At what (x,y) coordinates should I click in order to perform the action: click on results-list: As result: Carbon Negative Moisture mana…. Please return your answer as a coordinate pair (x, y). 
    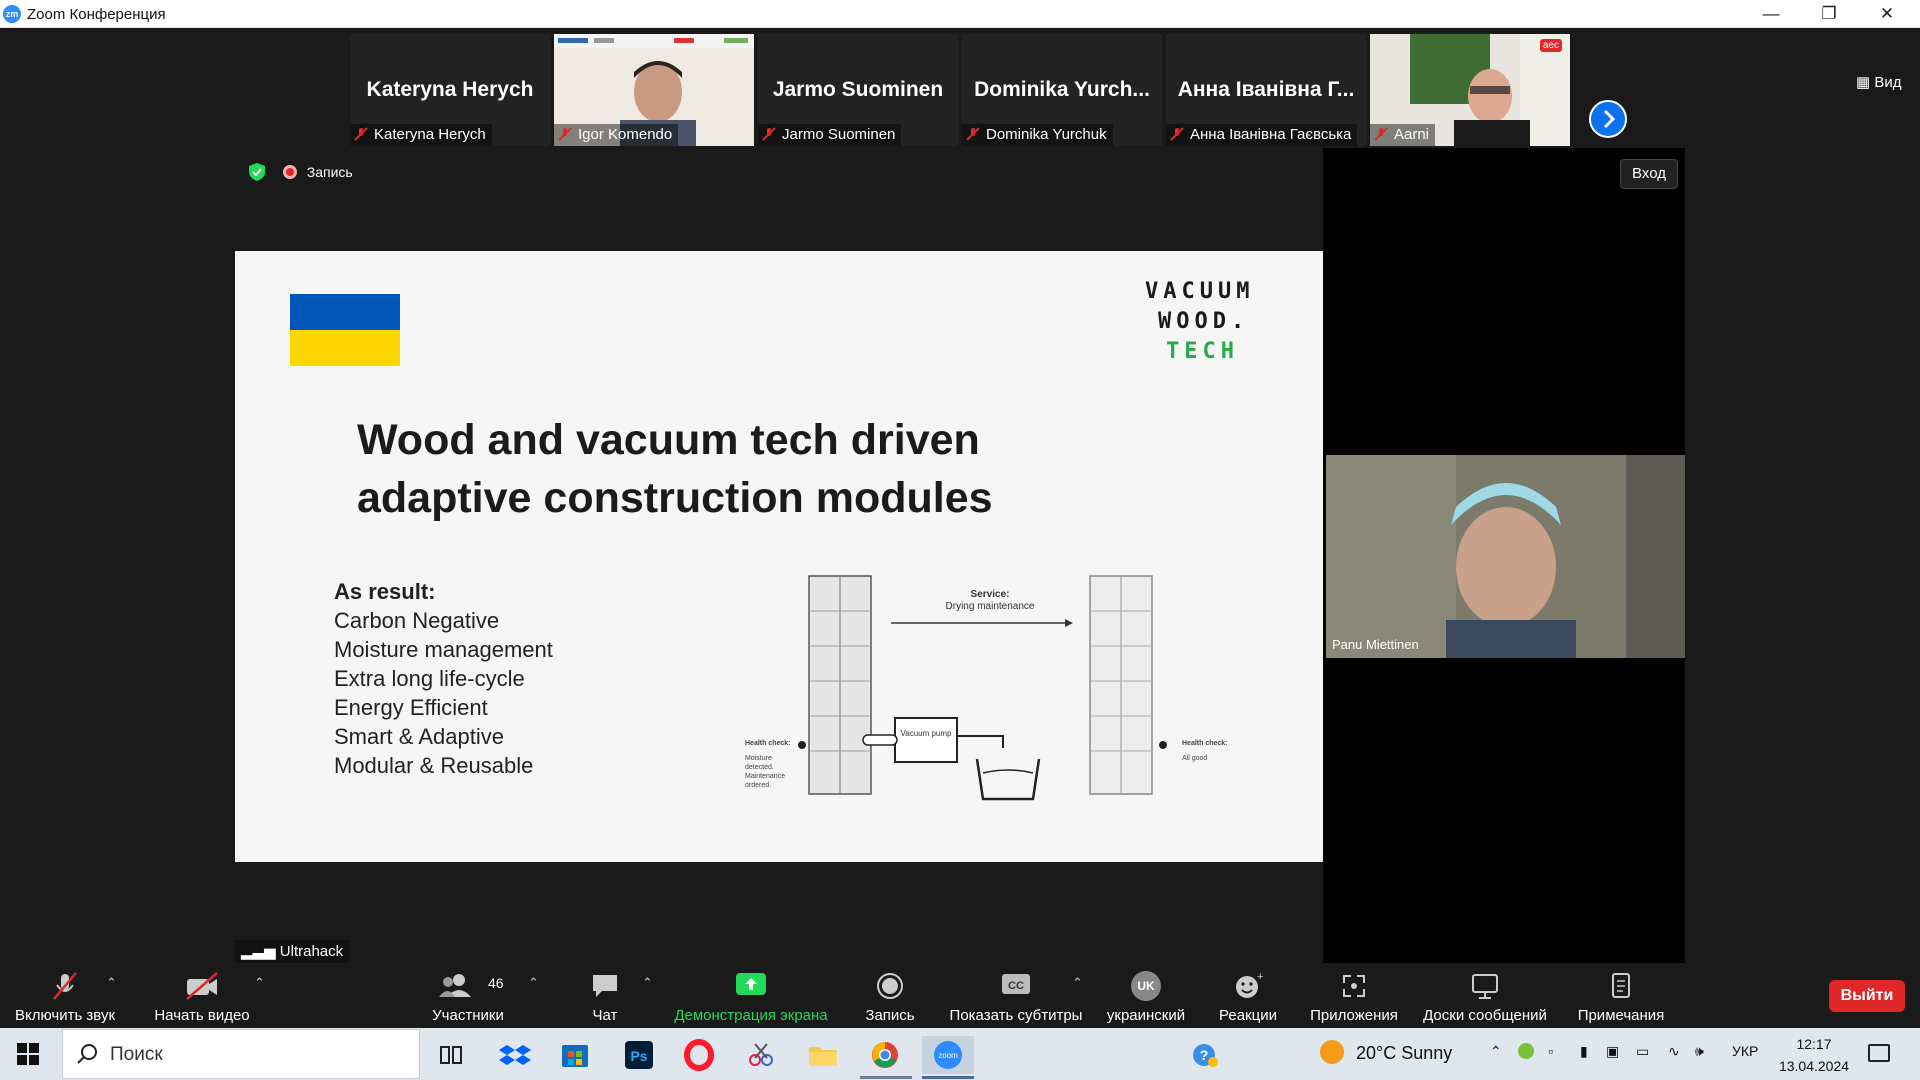
    Looking at the image, I should click on (443, 678).